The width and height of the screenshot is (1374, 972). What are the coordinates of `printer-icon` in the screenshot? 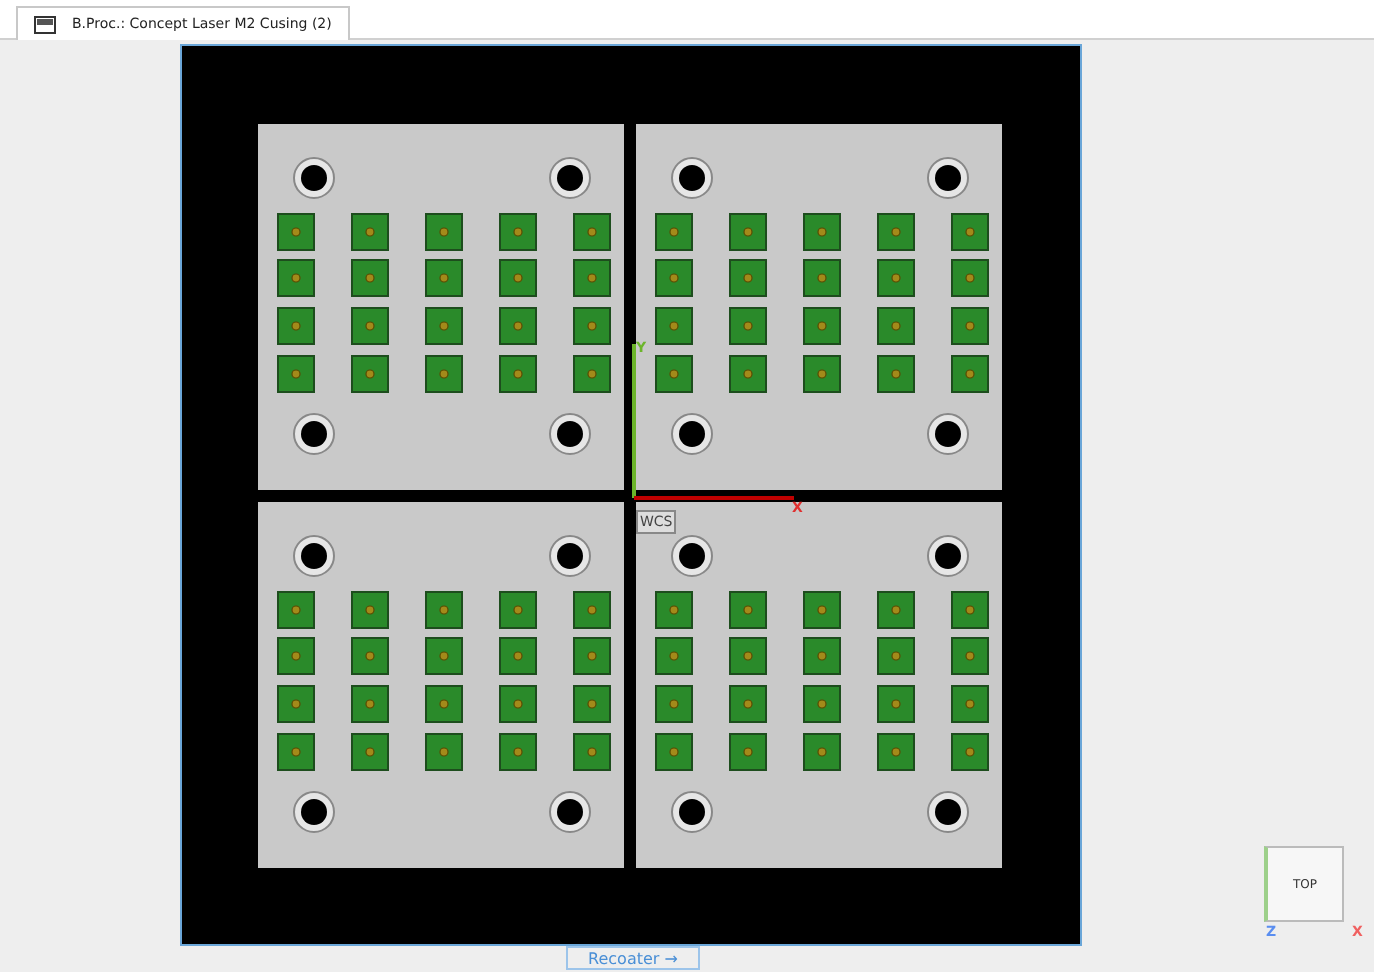 It's located at (45, 24).